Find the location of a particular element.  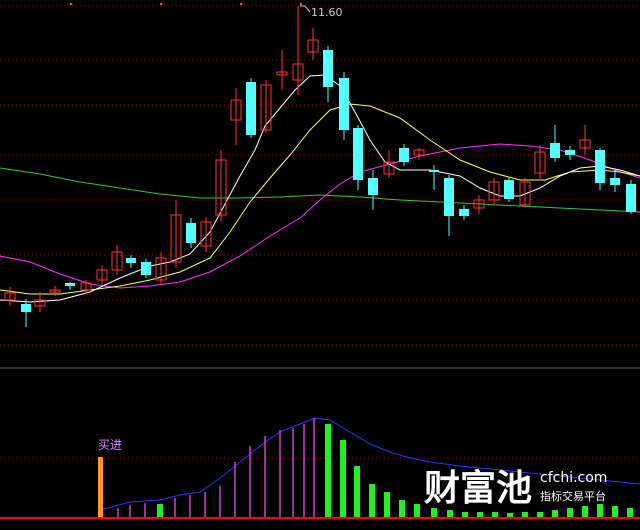

watermark: 财富池 cfchi.com 指标交易平台 is located at coordinates (515, 488).